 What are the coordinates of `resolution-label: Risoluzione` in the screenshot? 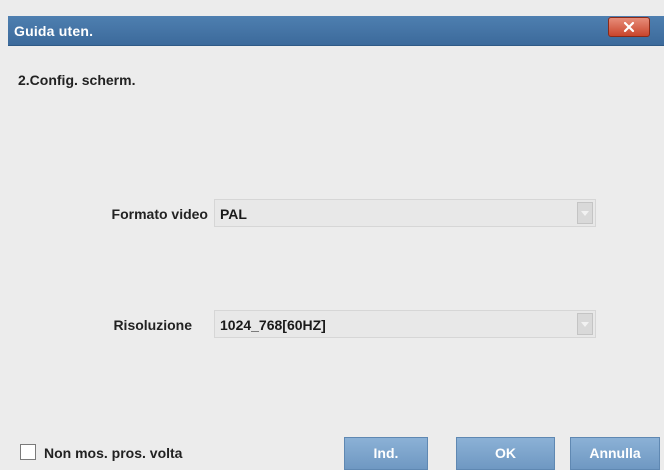 It's located at (152, 325).